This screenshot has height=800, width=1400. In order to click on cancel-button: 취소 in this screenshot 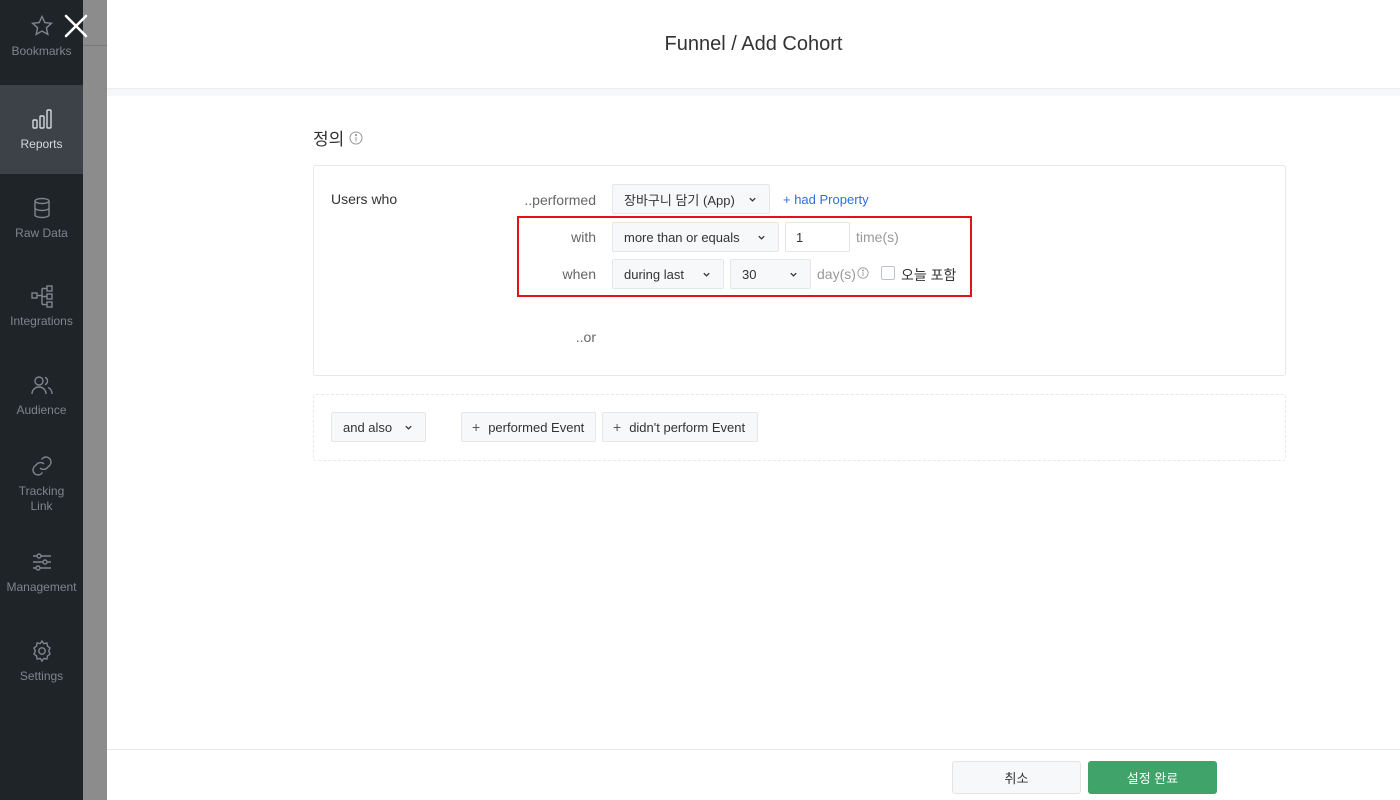, I will do `click(1016, 777)`.